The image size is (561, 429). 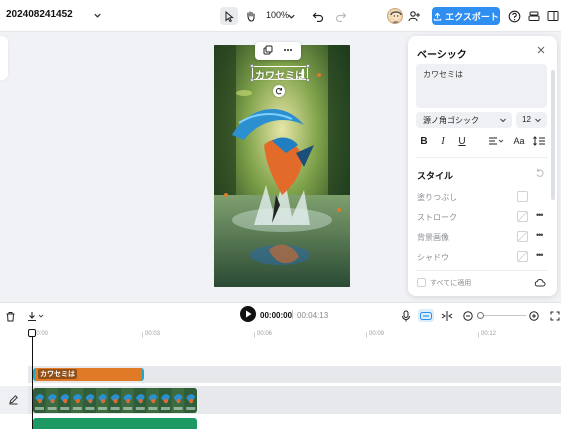 I want to click on font-family-value: 源ノ角ゴシック, so click(x=451, y=120).